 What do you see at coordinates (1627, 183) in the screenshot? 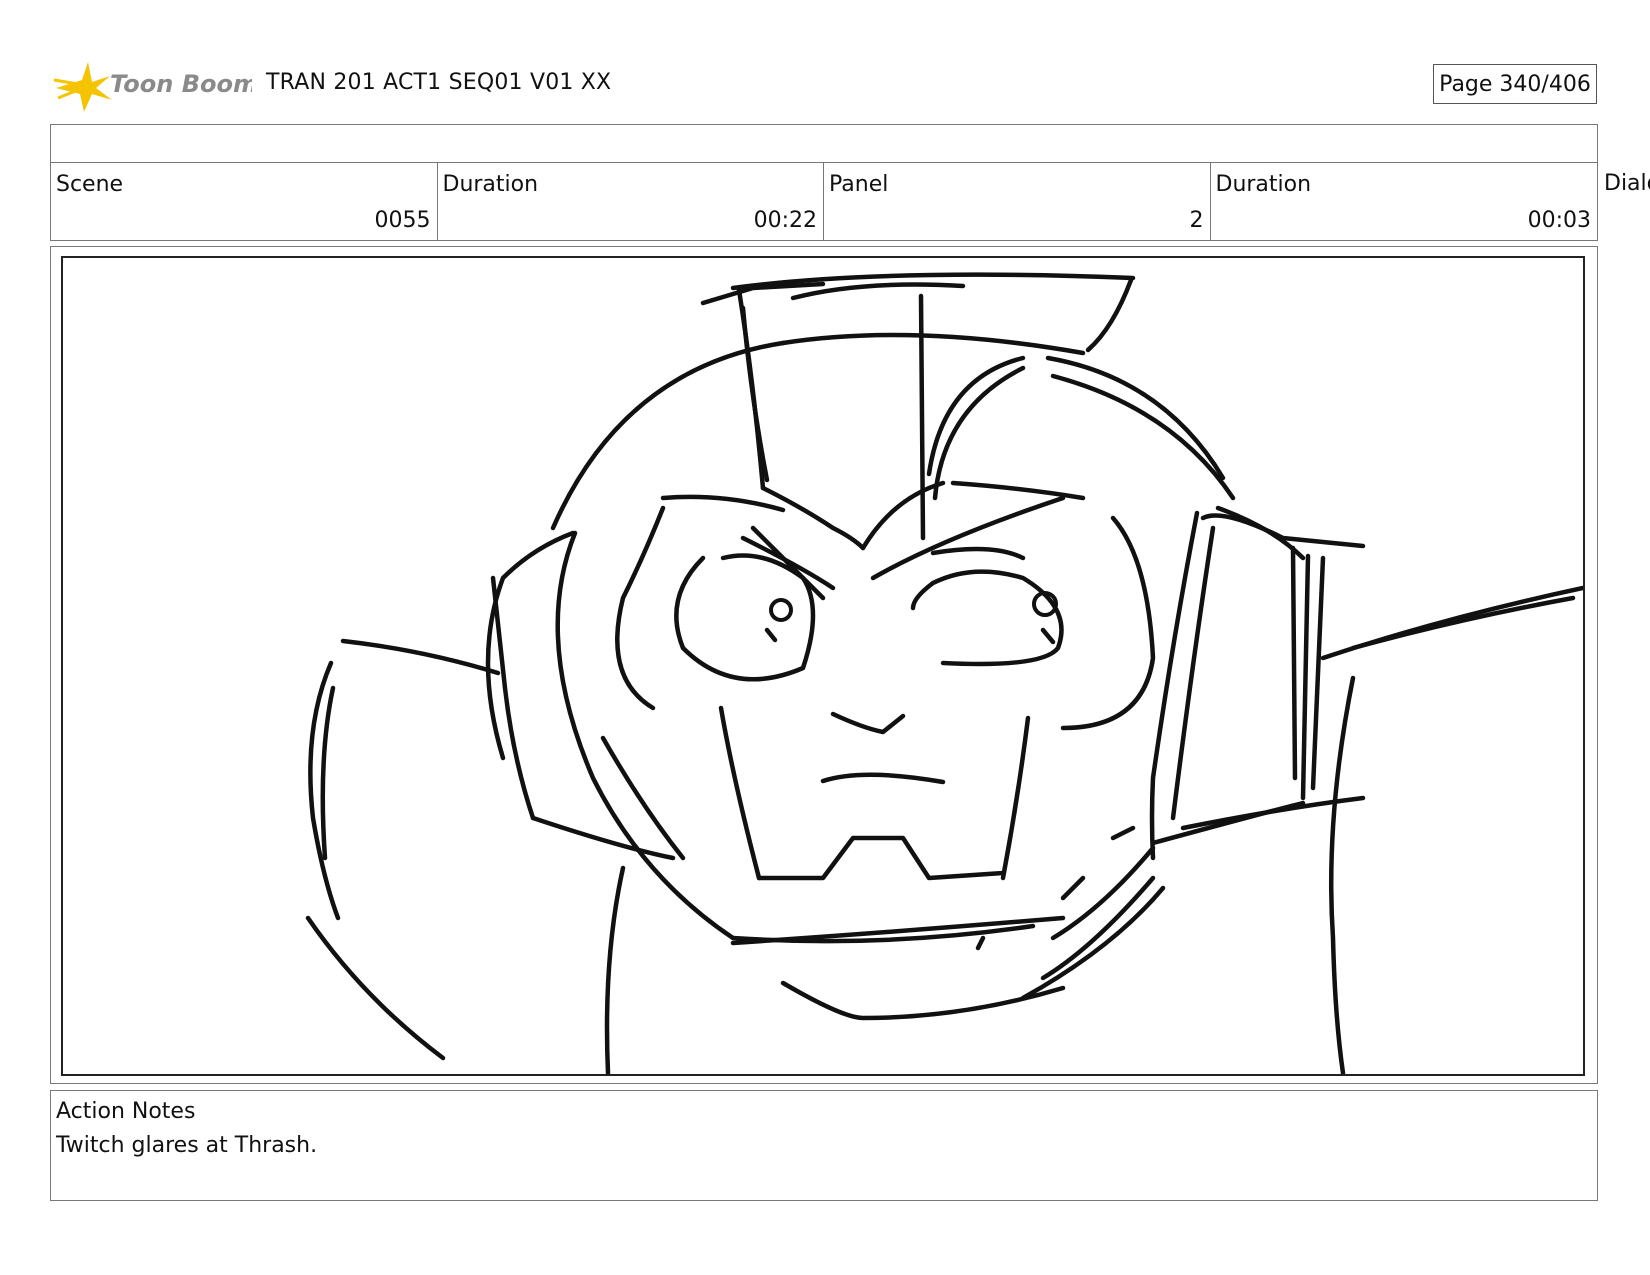
I see `dialogue-label: Dialo` at bounding box center [1627, 183].